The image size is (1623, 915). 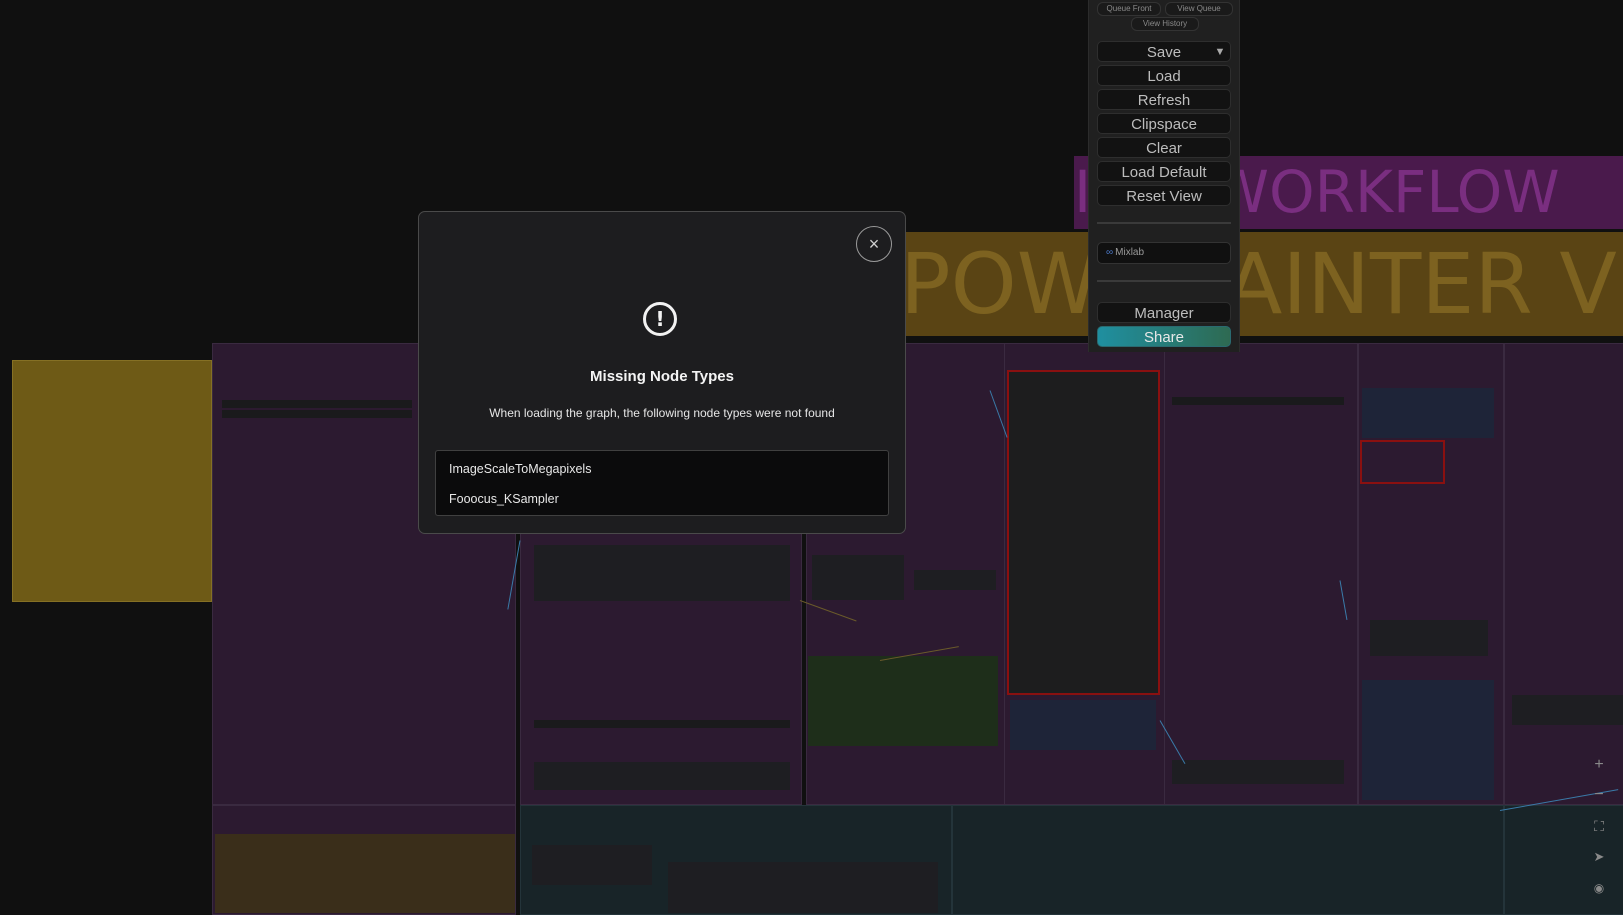 What do you see at coordinates (1130, 252) in the screenshot?
I see `mixlab-label: Mixlab` at bounding box center [1130, 252].